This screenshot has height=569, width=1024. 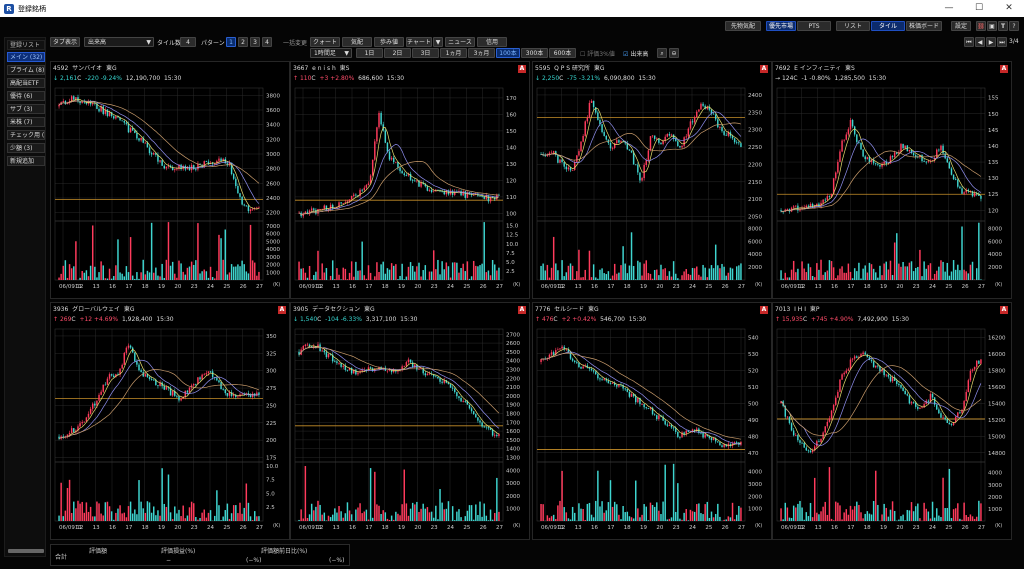 What do you see at coordinates (331, 53) in the screenshot?
I see `interval-select: 1時間足 ▼` at bounding box center [331, 53].